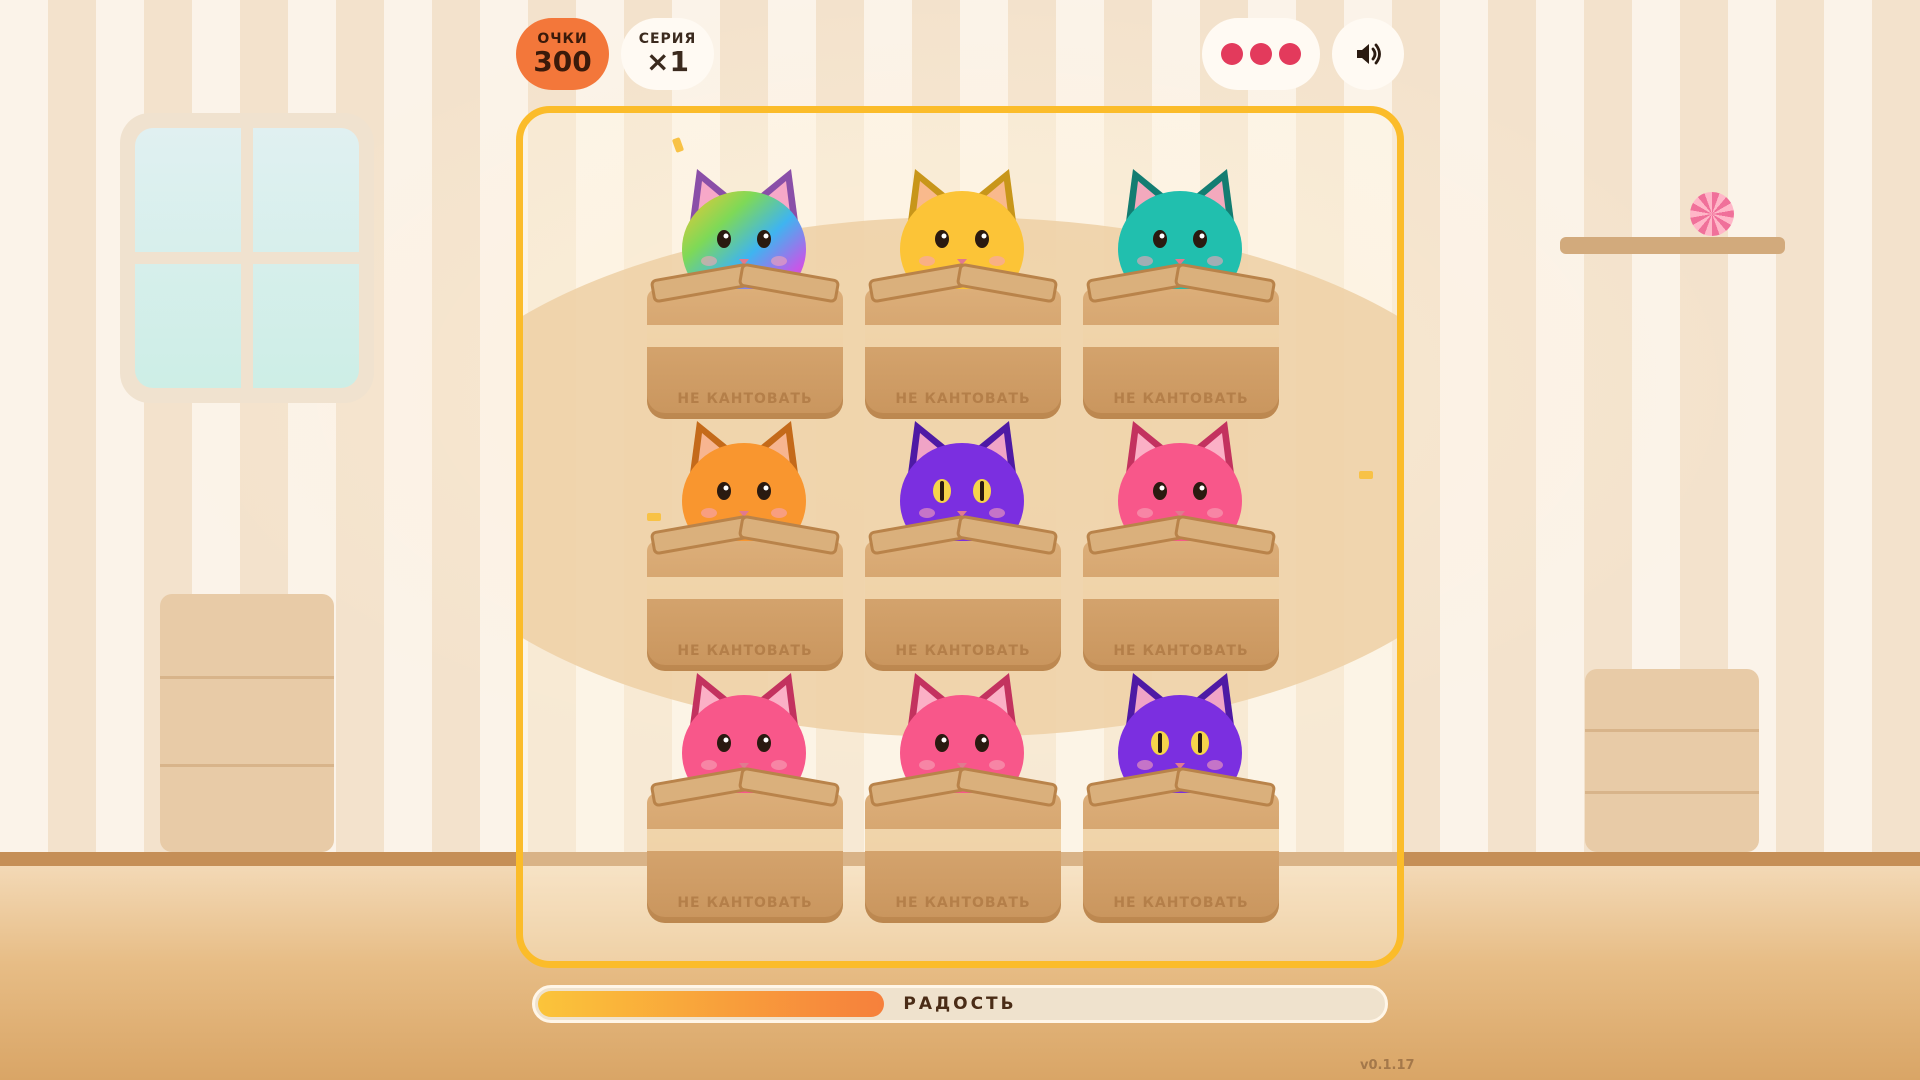 Image resolution: width=1920 pixels, height=1080 pixels. Describe the element at coordinates (1672, 245) in the screenshot. I see `wall-shelf` at that location.